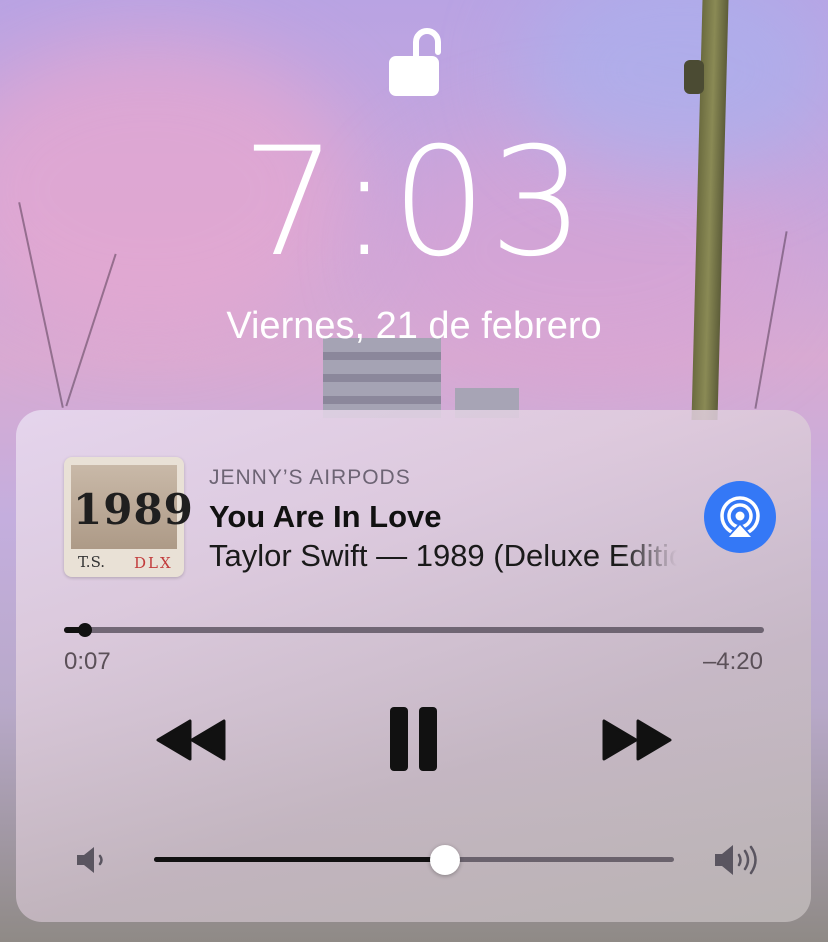  I want to click on speaker-high-icon, so click(736, 860).